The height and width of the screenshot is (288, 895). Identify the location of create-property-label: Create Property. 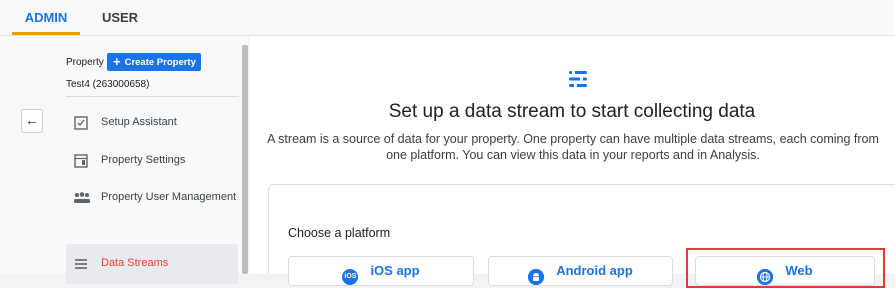
(160, 62).